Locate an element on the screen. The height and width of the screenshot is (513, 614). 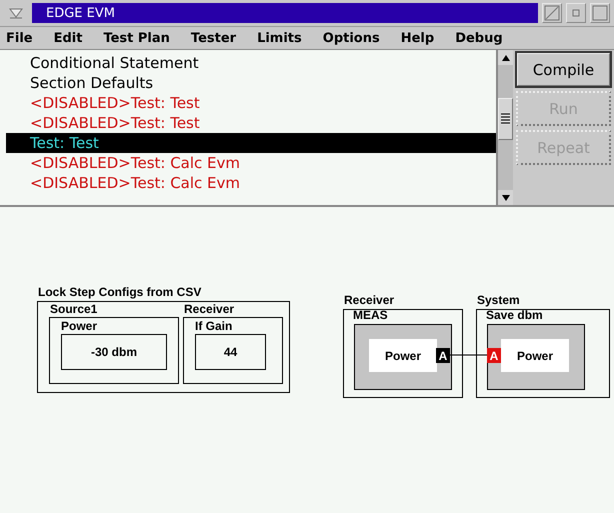
window-title: EDGE EVM is located at coordinates (80, 13).